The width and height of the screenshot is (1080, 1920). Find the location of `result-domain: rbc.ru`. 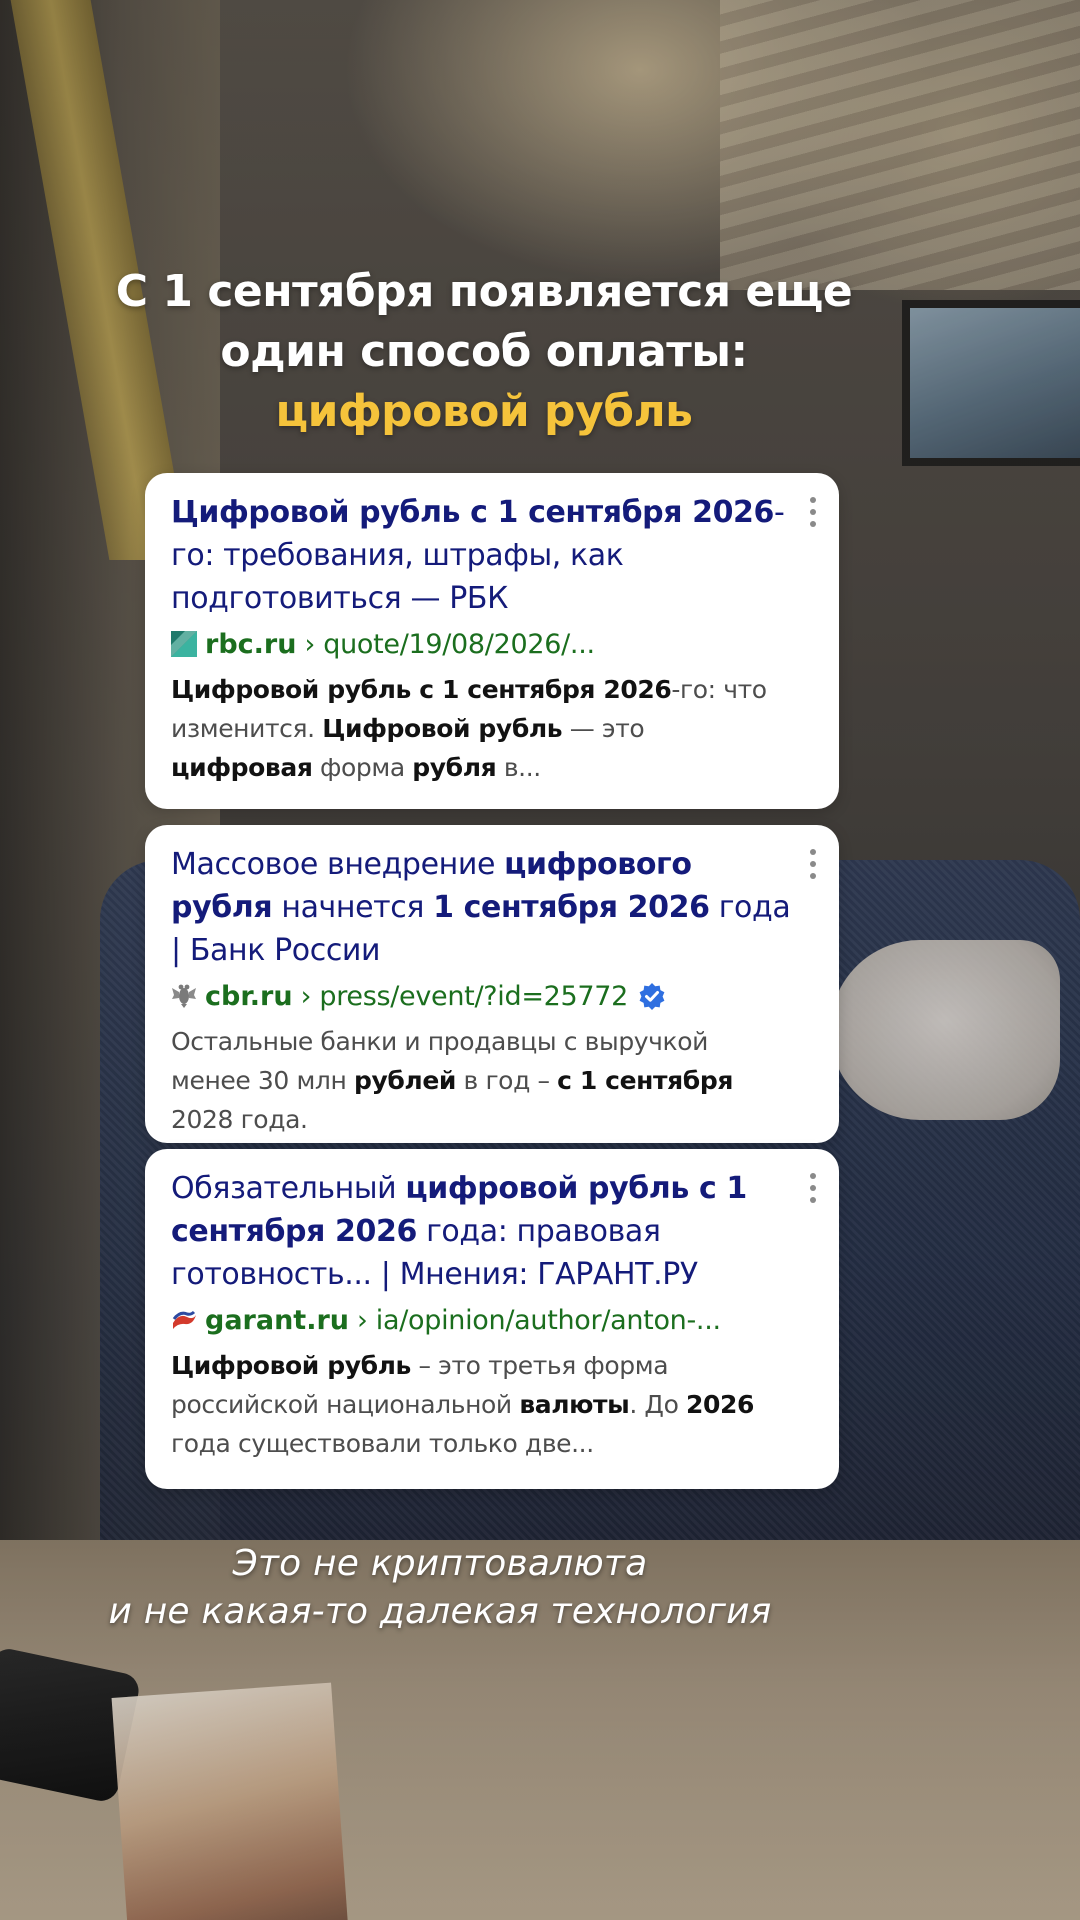

result-domain: rbc.ru is located at coordinates (251, 644).